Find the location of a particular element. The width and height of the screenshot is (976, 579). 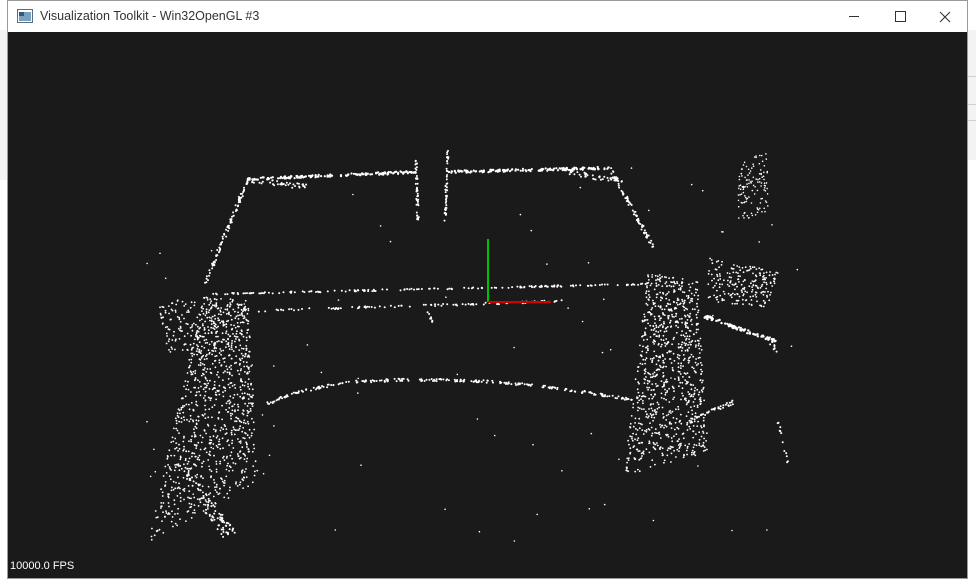

minimize-icon is located at coordinates (854, 16).